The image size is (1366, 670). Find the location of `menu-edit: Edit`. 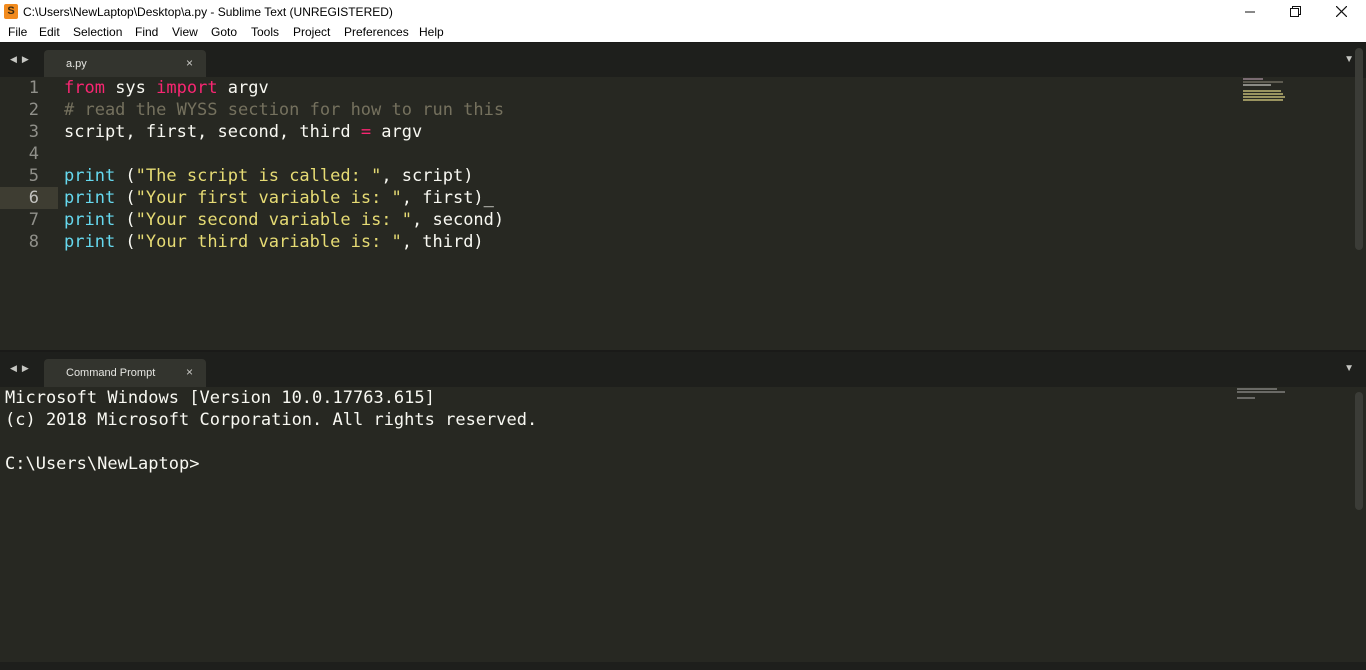

menu-edit: Edit is located at coordinates (49, 32).